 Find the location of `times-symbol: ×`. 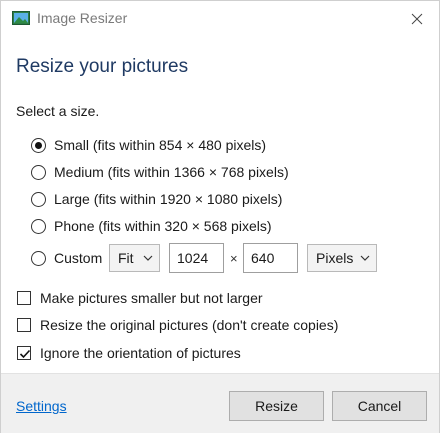

times-symbol: × is located at coordinates (234, 258).